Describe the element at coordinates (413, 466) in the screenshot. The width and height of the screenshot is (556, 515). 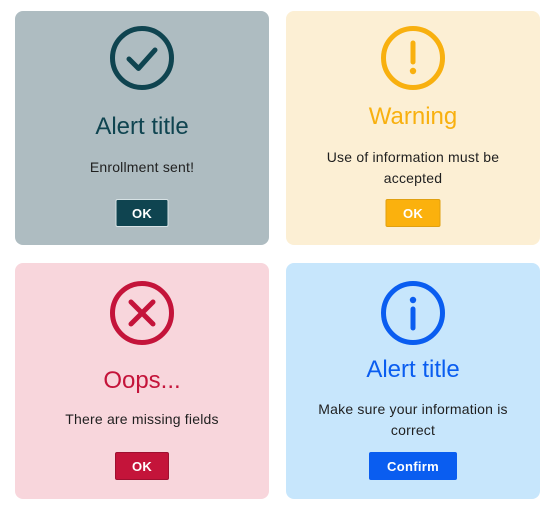
I see `confirm-button: Confirm` at that location.